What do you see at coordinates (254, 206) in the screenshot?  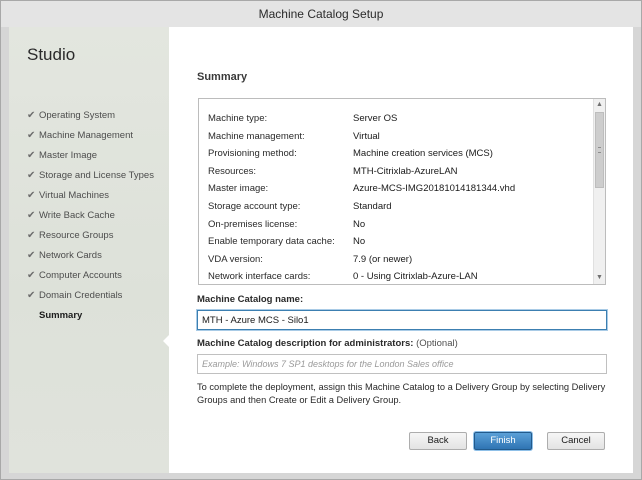 I see `summary-key: Storage account type:` at bounding box center [254, 206].